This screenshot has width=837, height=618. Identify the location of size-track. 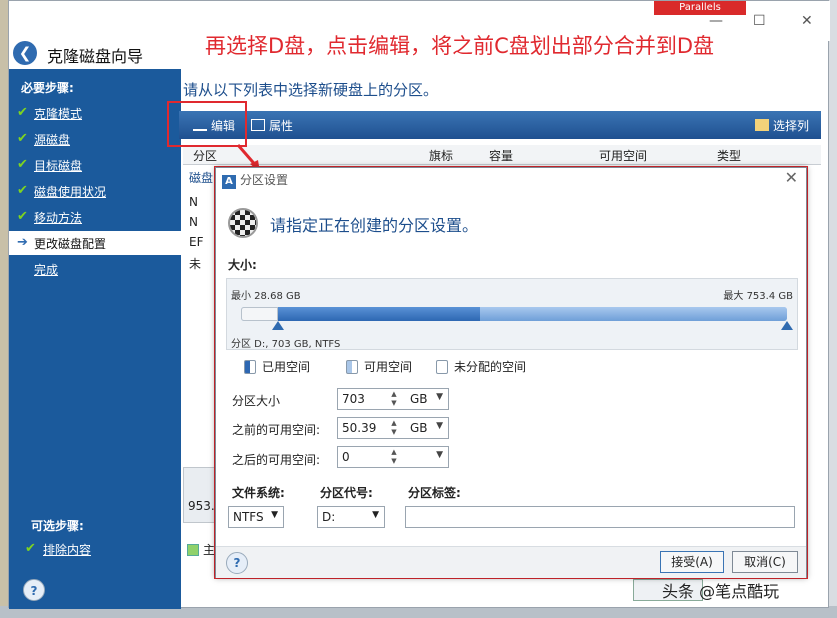
(514, 314).